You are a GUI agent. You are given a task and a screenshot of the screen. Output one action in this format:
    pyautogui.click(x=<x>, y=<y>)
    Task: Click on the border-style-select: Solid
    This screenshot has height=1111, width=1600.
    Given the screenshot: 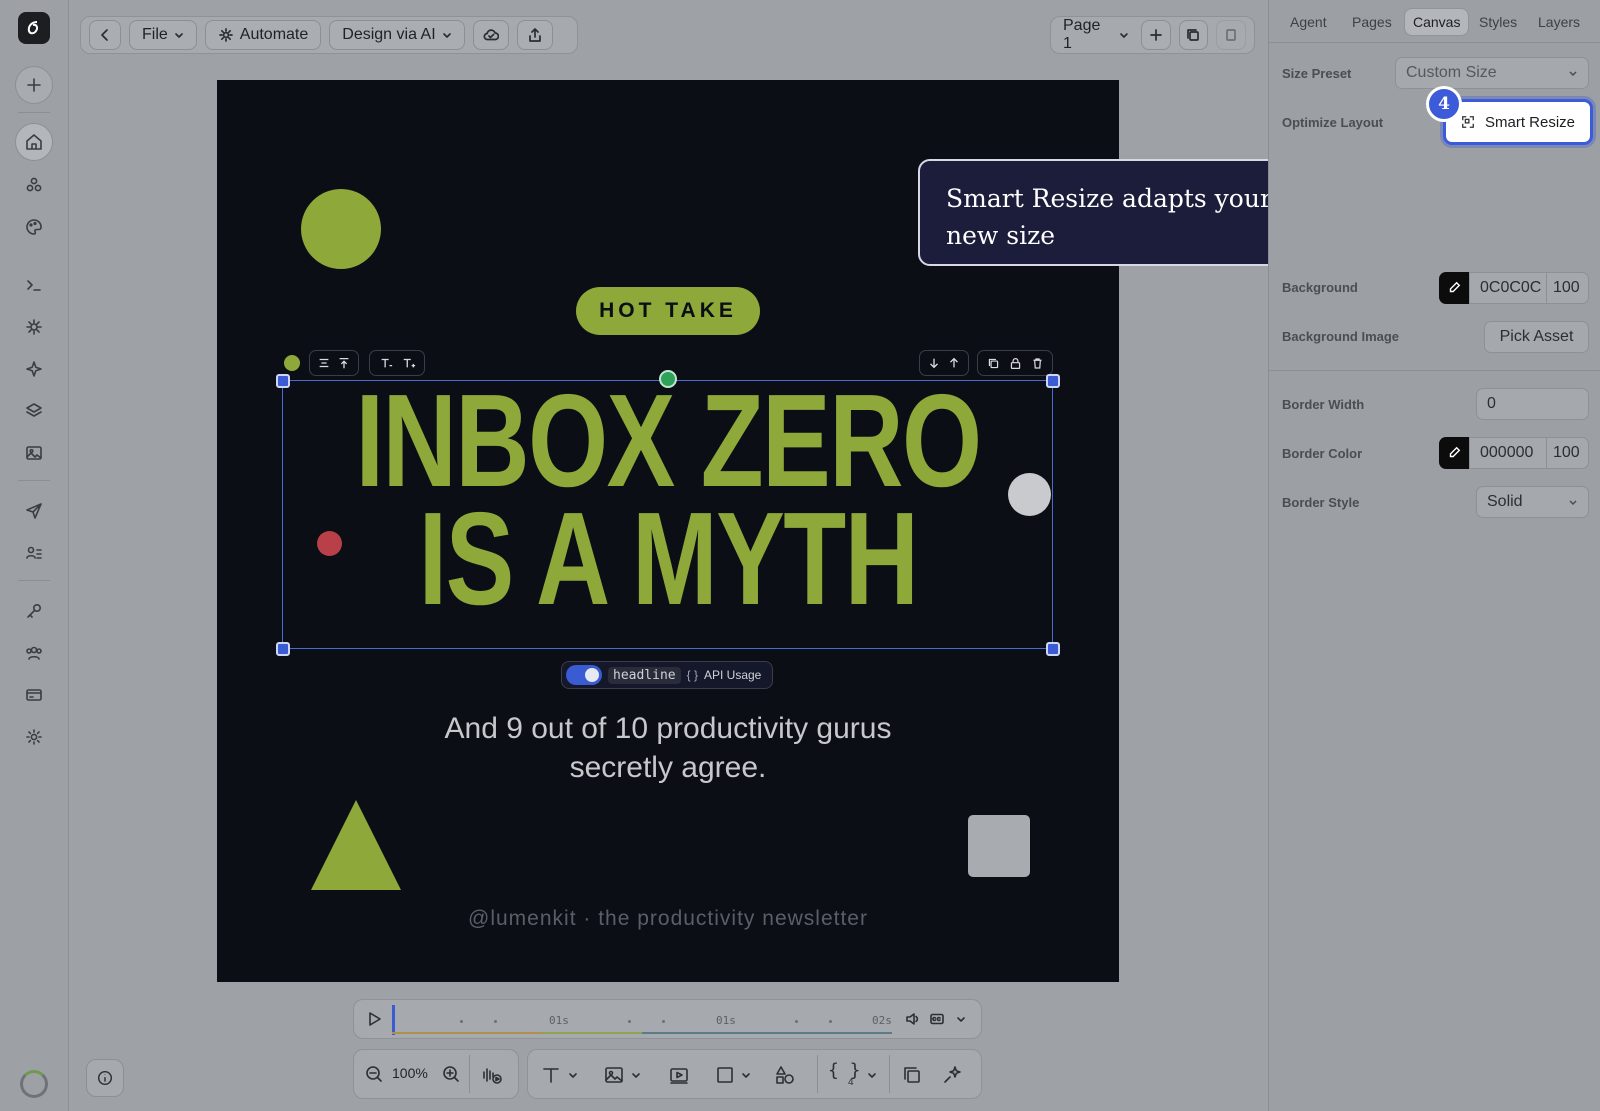 What is the action you would take?
    pyautogui.click(x=1532, y=502)
    